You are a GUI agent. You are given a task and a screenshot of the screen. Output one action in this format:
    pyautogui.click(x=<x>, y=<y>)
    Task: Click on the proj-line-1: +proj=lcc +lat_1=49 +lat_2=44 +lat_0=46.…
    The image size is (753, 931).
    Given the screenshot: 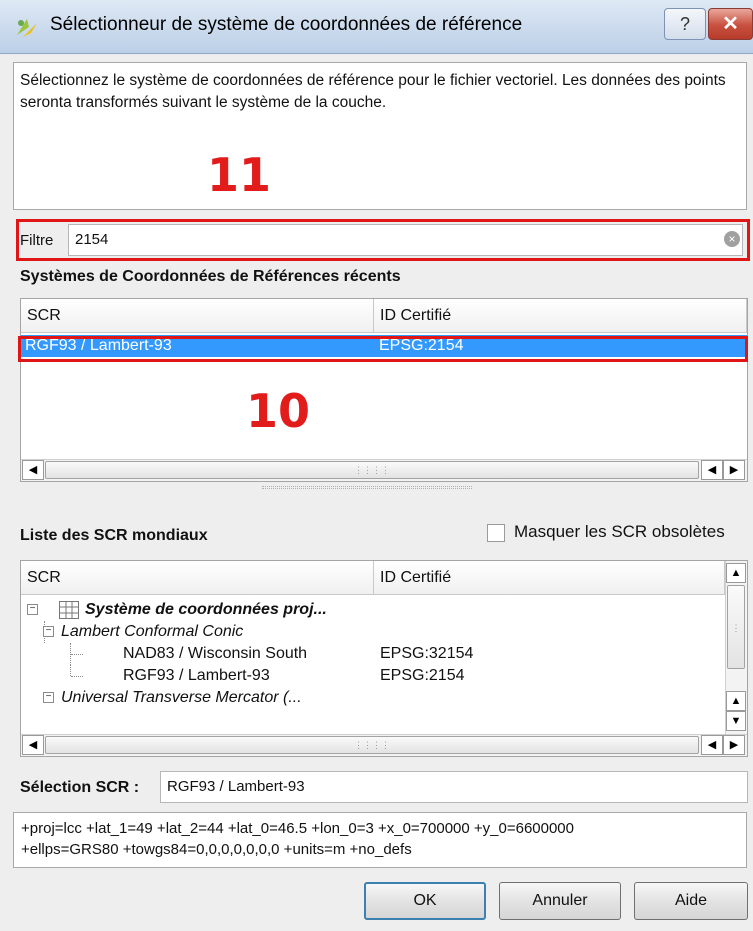 What is the action you would take?
    pyautogui.click(x=297, y=828)
    